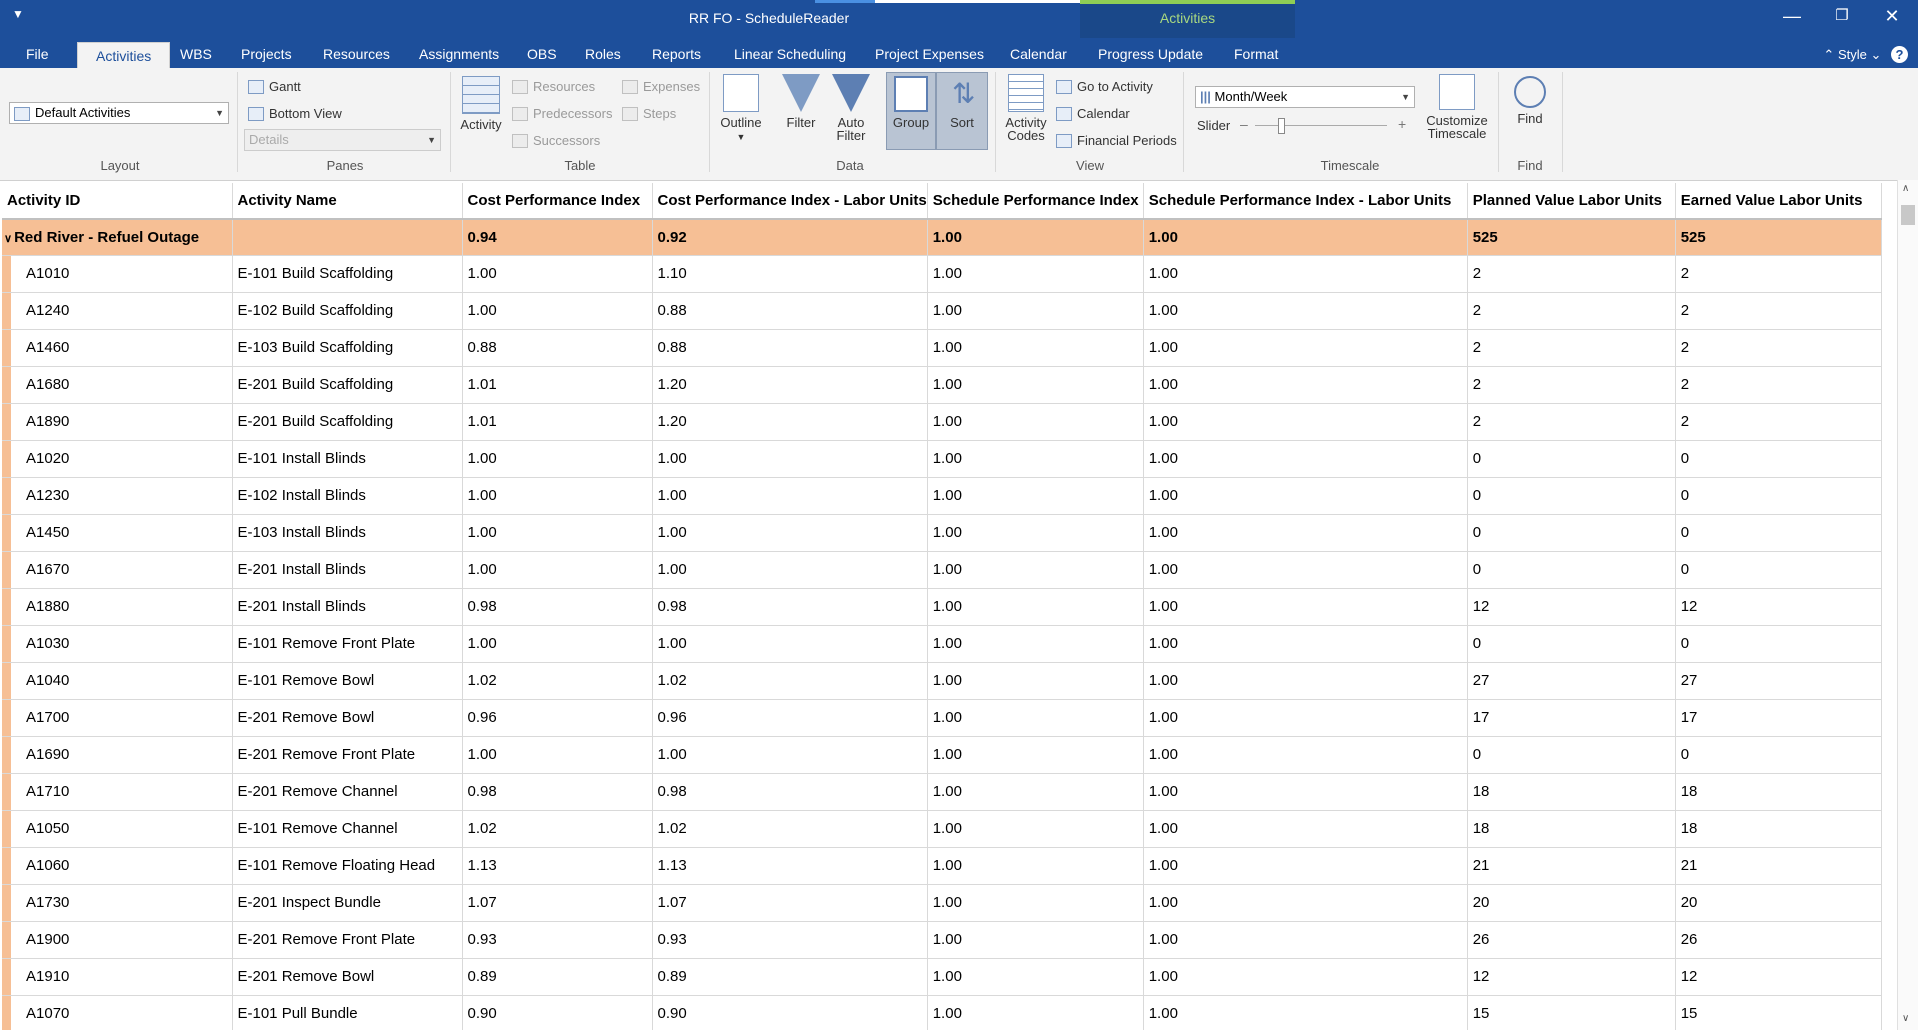 The width and height of the screenshot is (1918, 1030). Describe the element at coordinates (1457, 92) in the screenshot. I see `customize-timescale-icon` at that location.